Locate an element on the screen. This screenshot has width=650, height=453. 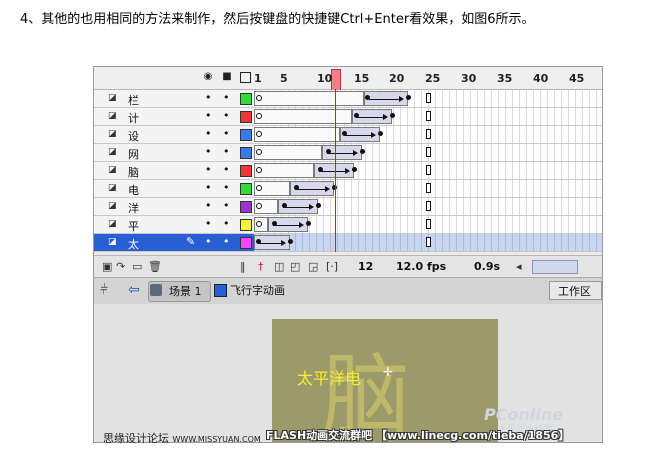
breadcrumb-symbol: 飞行字动画 is located at coordinates (257, 290).